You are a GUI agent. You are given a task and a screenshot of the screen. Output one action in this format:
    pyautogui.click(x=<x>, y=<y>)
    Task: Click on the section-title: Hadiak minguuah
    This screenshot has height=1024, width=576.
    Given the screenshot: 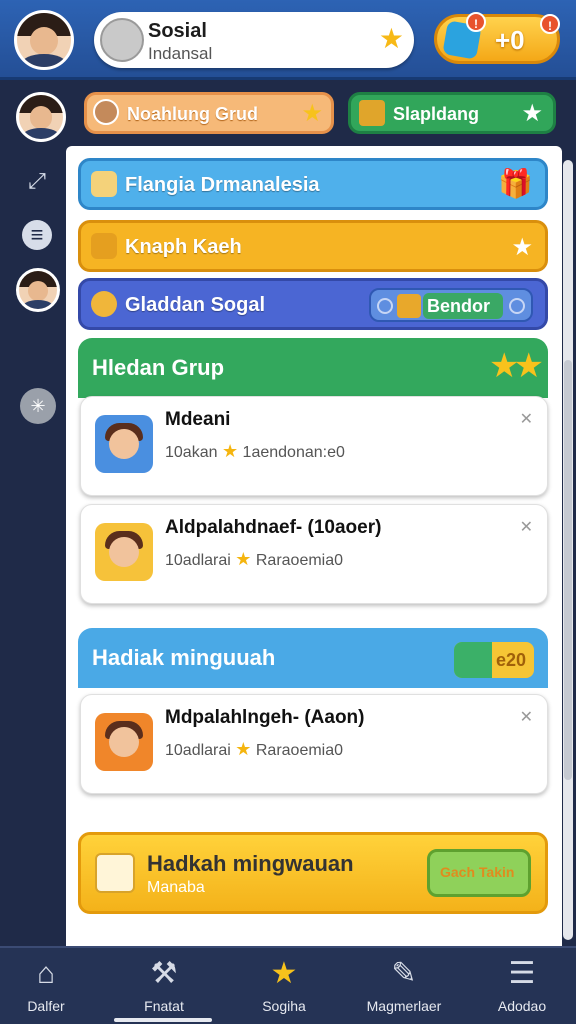 What is the action you would take?
    pyautogui.click(x=184, y=657)
    